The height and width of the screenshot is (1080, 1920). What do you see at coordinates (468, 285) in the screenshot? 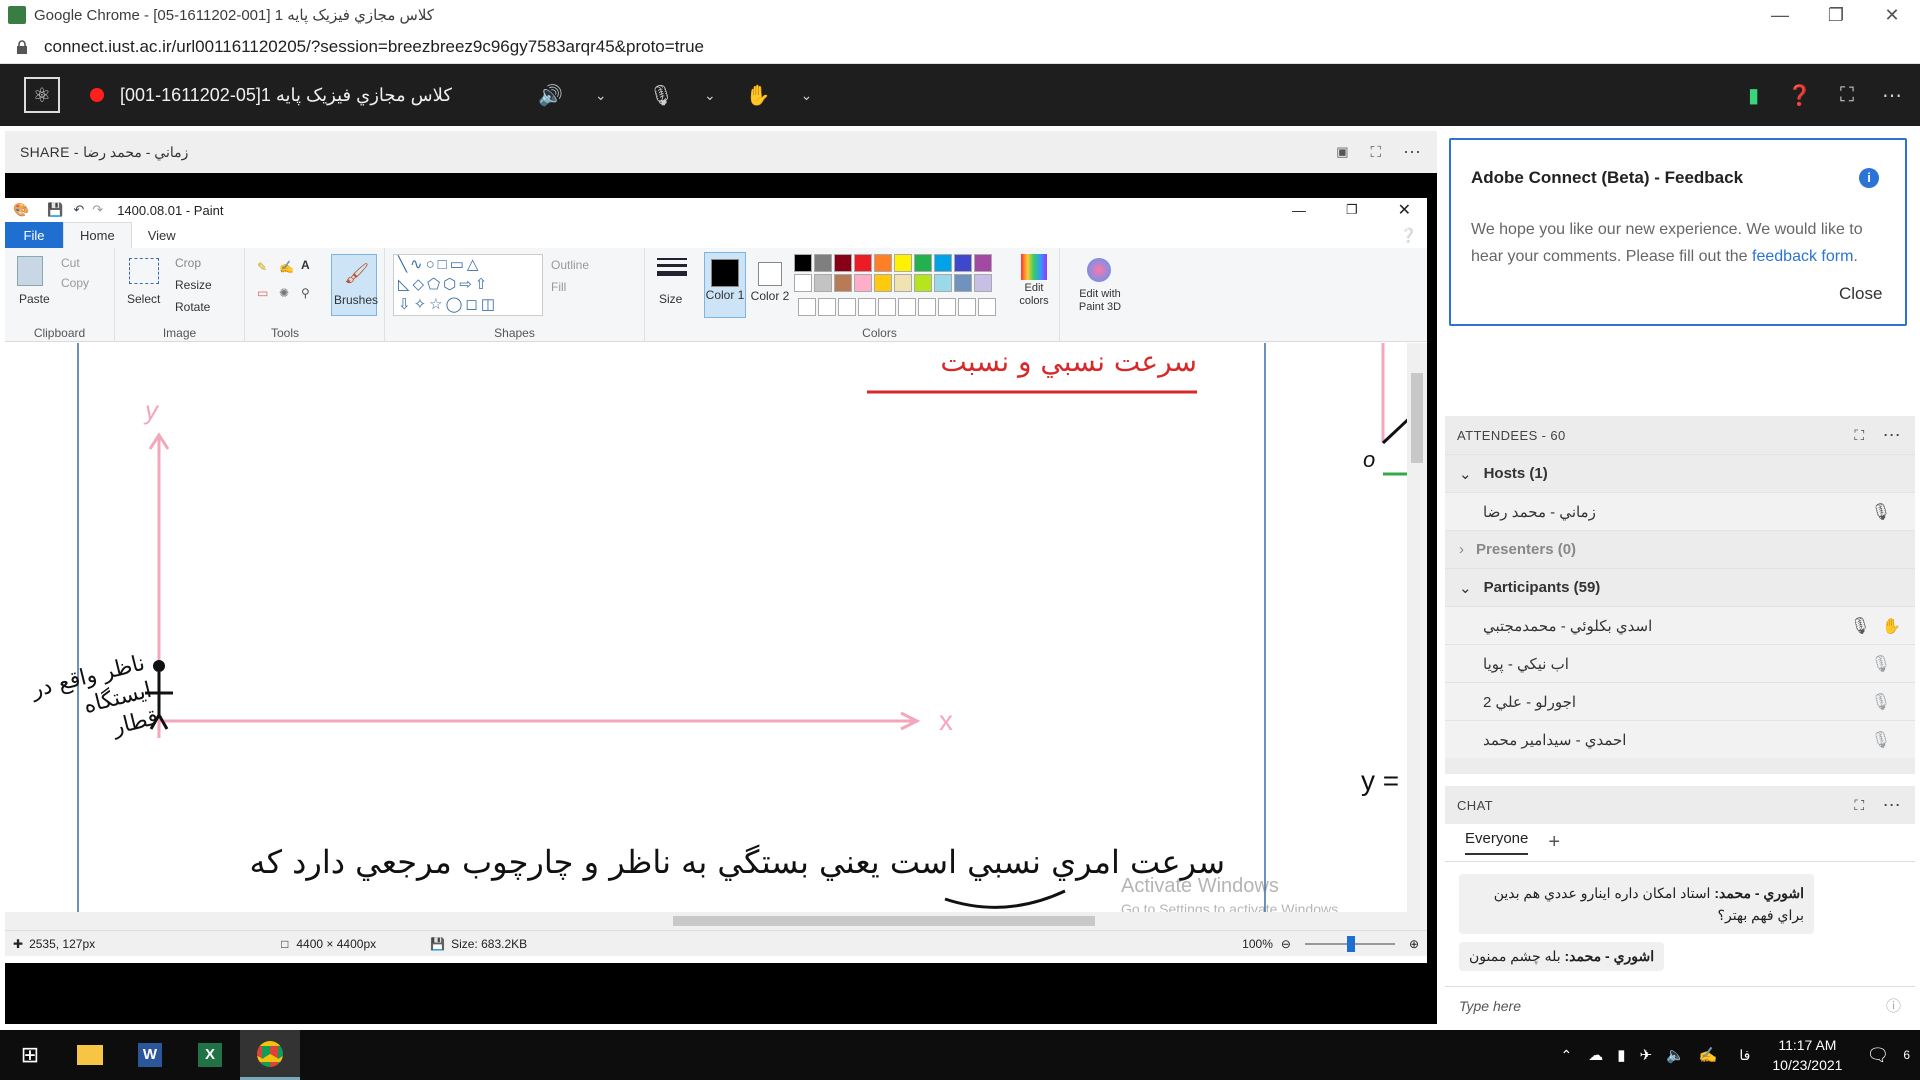
I see `shapes-gallery: ╲∿○□▭△ ◺◇⬠⬡⇨⇧ ⇩✧☆◯◻◫` at bounding box center [468, 285].